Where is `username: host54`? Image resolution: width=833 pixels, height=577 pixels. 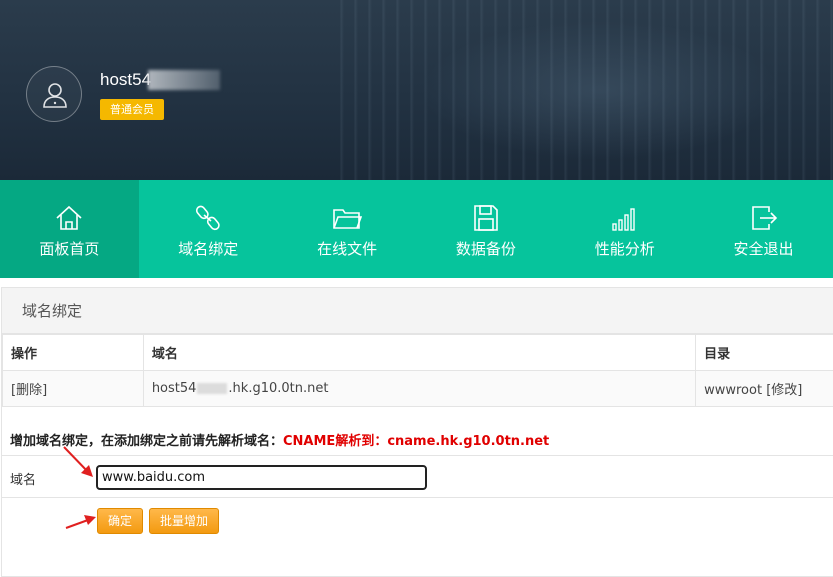
username: host54 is located at coordinates (125, 80).